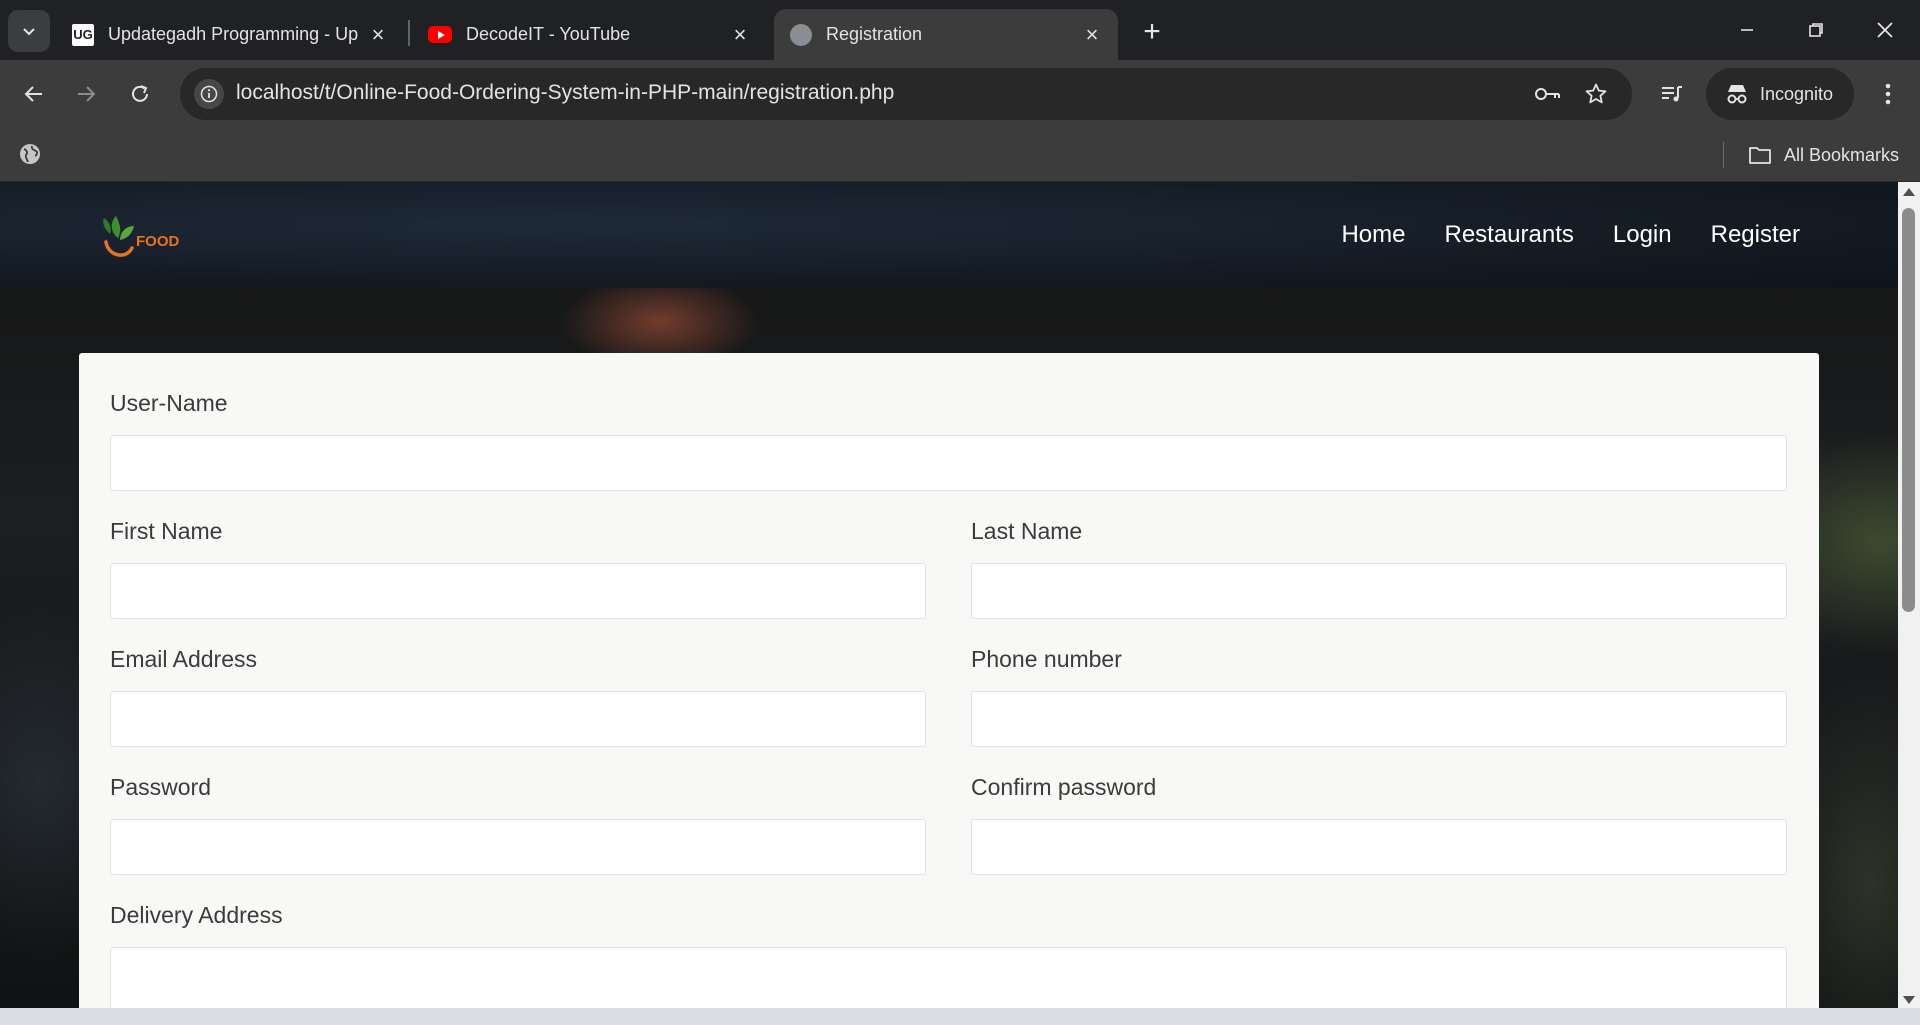 The width and height of the screenshot is (1920, 1025). What do you see at coordinates (440, 34) in the screenshot?
I see `youtube-icon` at bounding box center [440, 34].